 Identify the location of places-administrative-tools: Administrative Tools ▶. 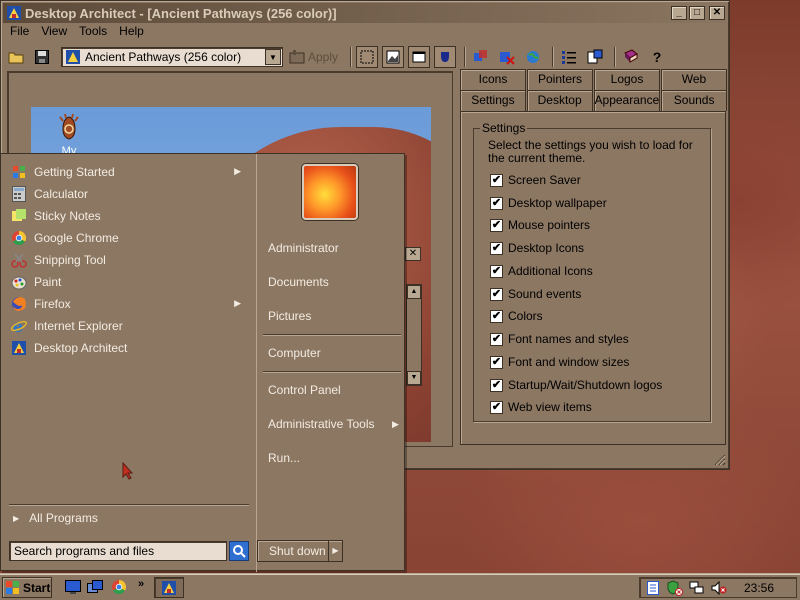
(333, 424).